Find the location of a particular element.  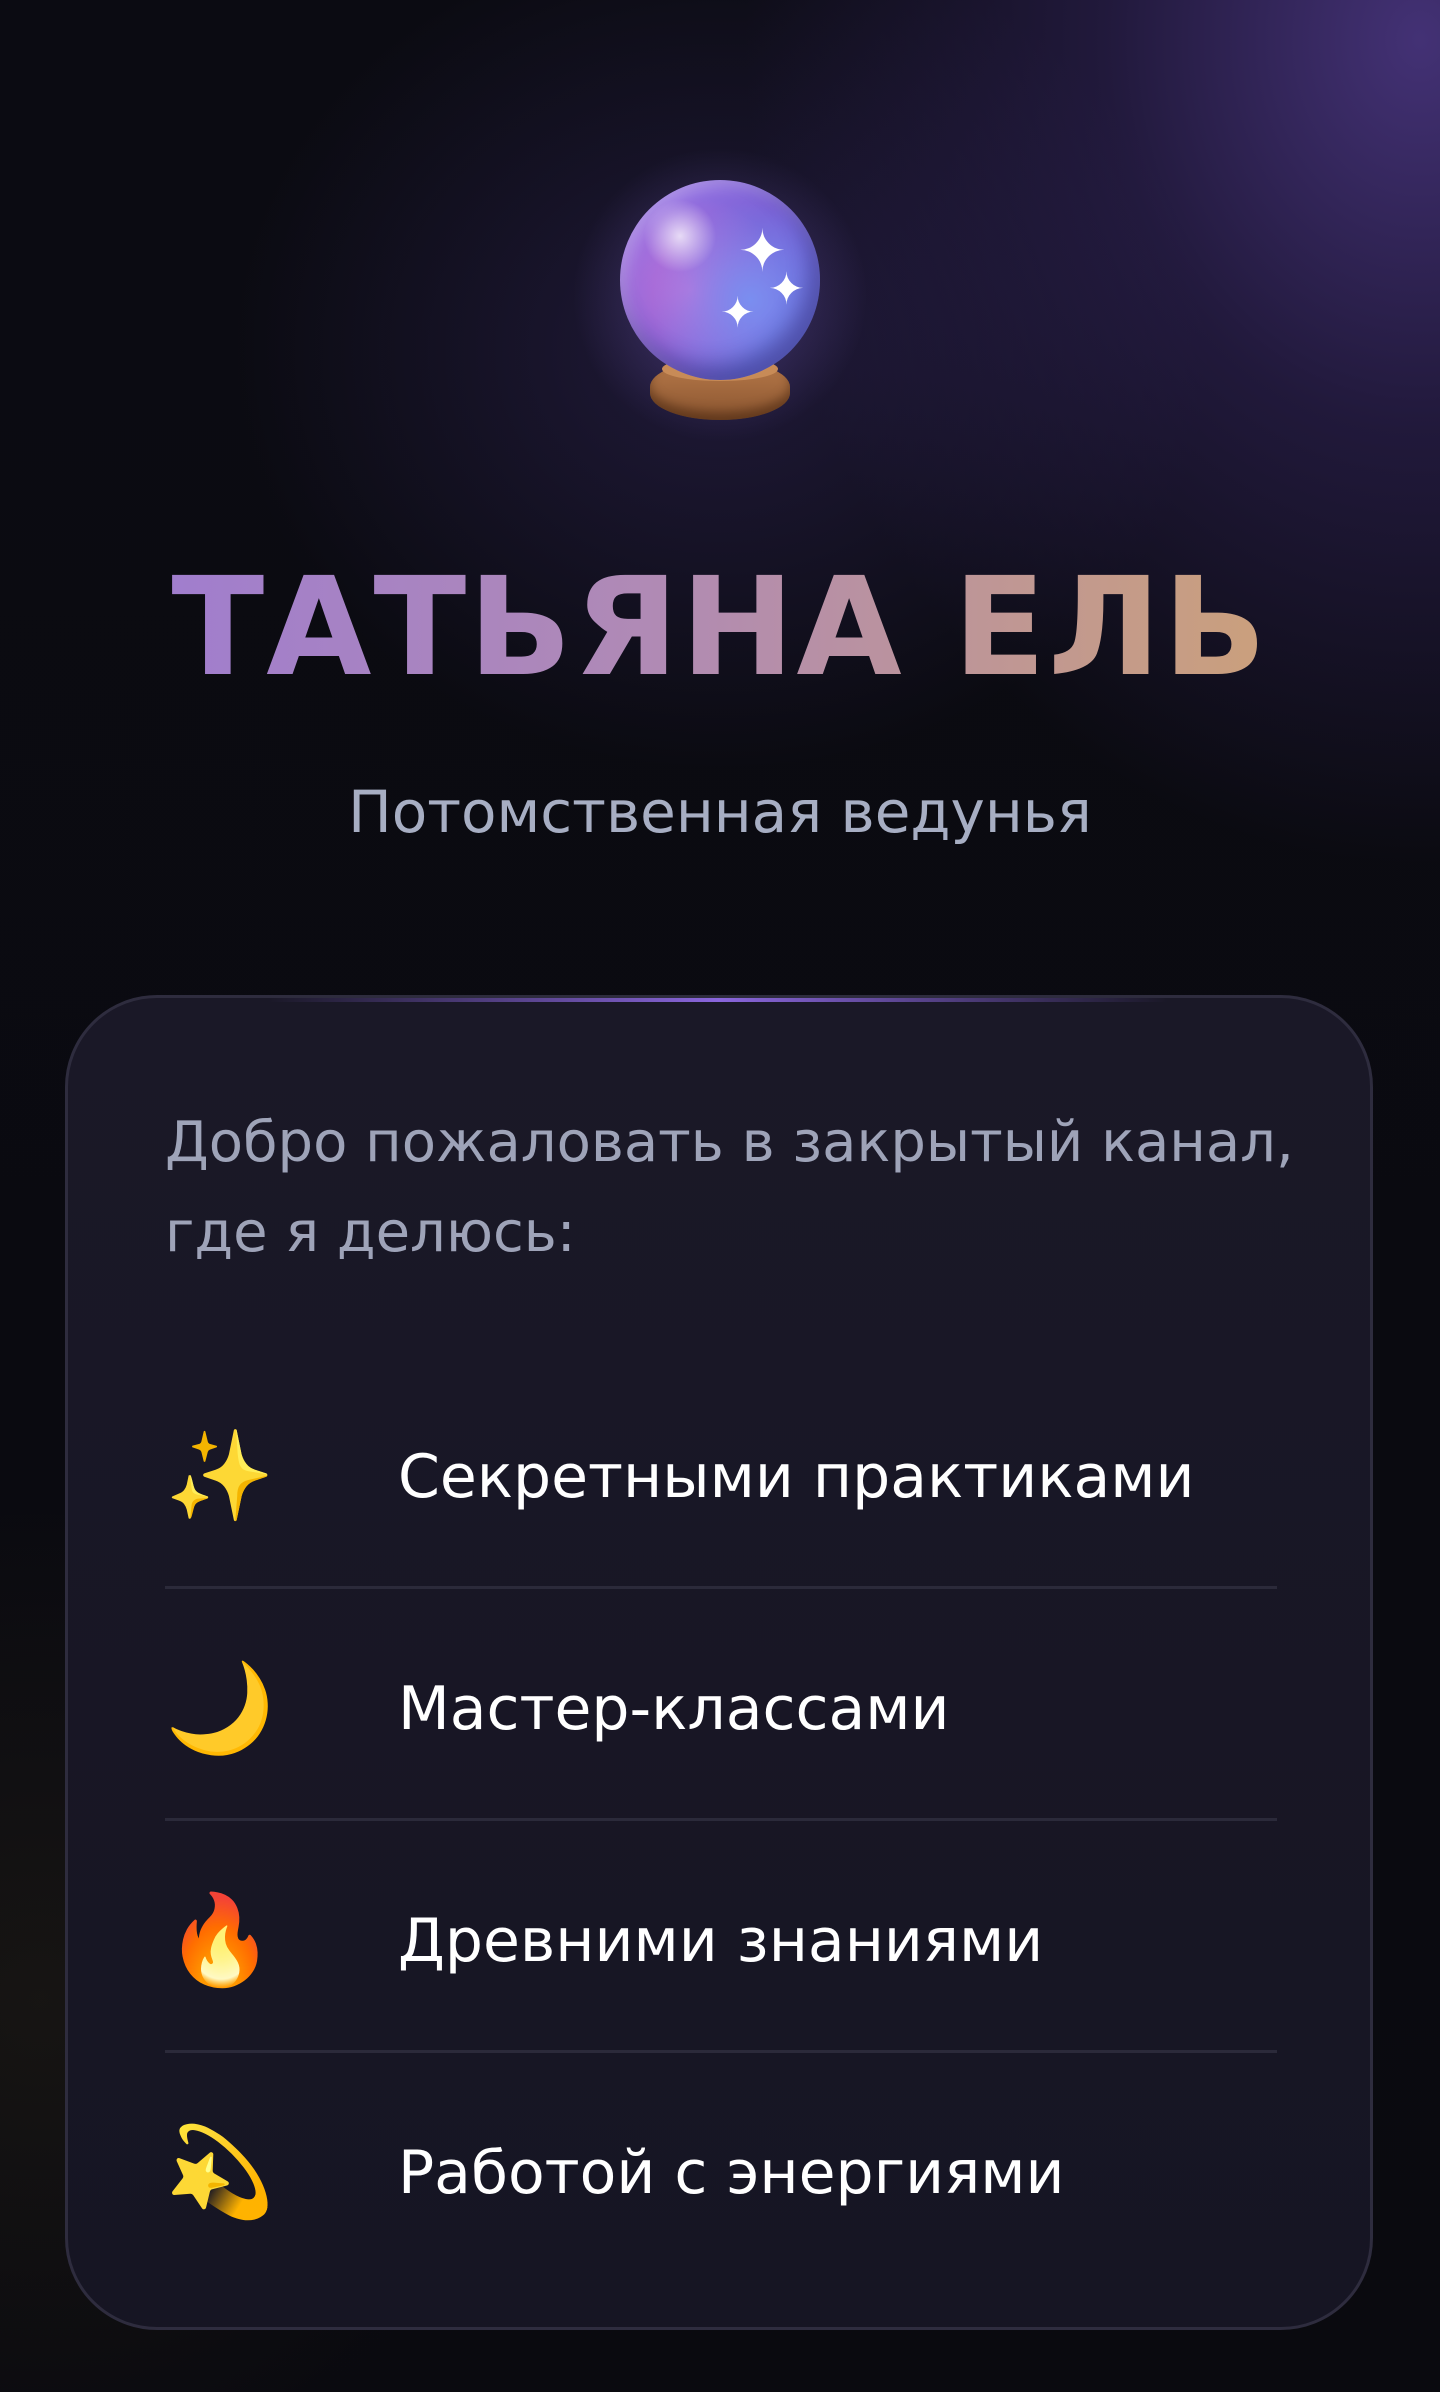

list-item-secret-practices: ✨ Секретными практиками is located at coordinates (721, 1472).